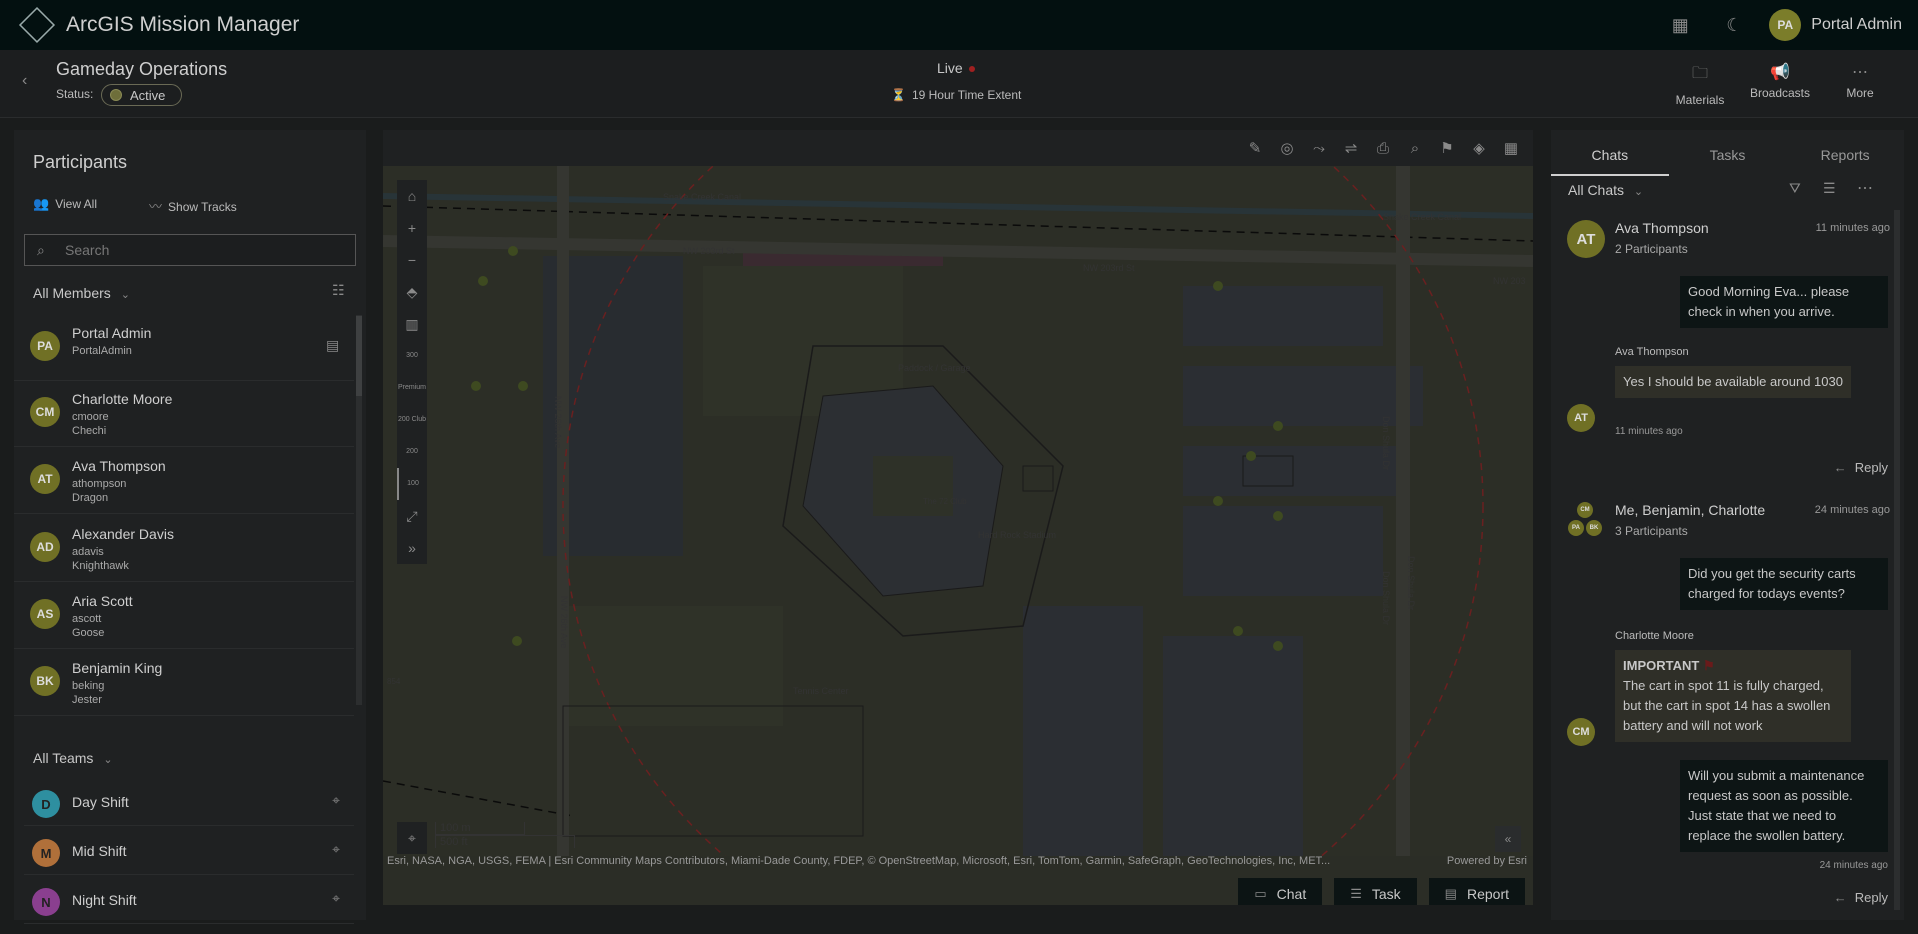 This screenshot has width=1918, height=934. I want to click on member-username: athompson Dragon, so click(99, 491).